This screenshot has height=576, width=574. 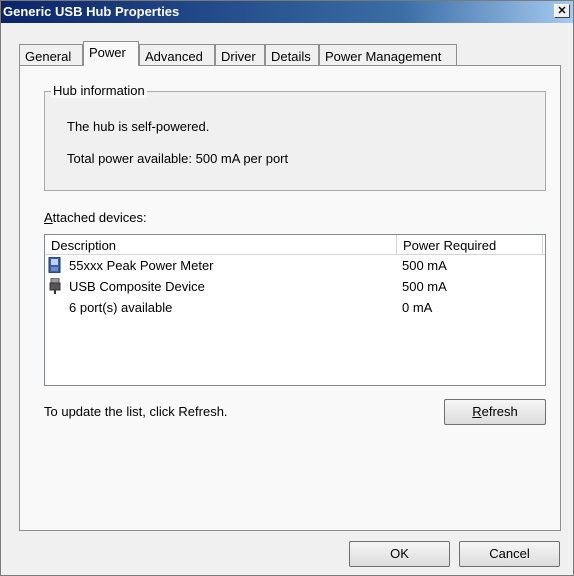 I want to click on description-column-header: Description, so click(x=221, y=244).